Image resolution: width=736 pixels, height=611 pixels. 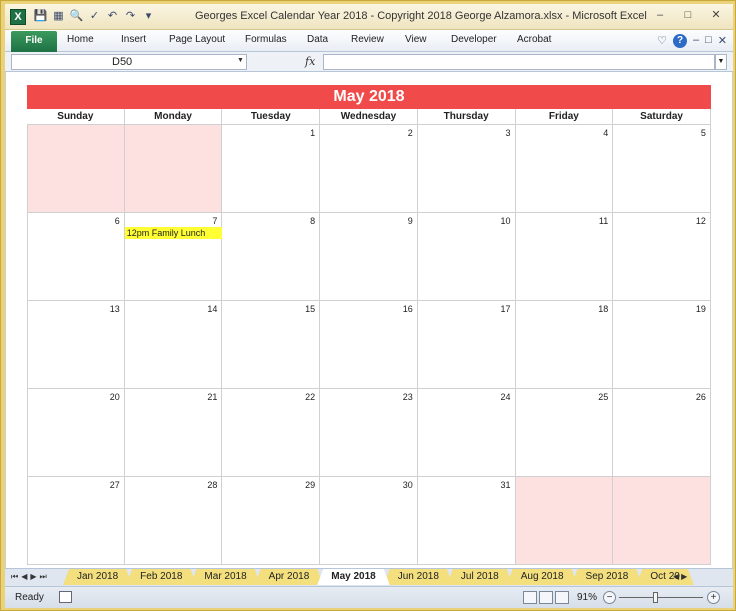 What do you see at coordinates (289, 577) in the screenshot?
I see `sheet-tab: Apr 2018` at bounding box center [289, 577].